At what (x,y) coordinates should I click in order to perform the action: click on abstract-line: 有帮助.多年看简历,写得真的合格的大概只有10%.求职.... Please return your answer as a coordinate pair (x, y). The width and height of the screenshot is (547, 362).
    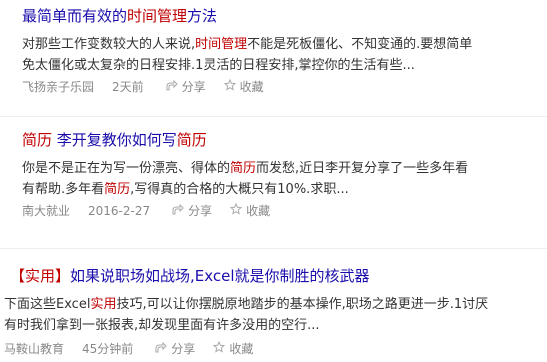
    Looking at the image, I should click on (284, 189).